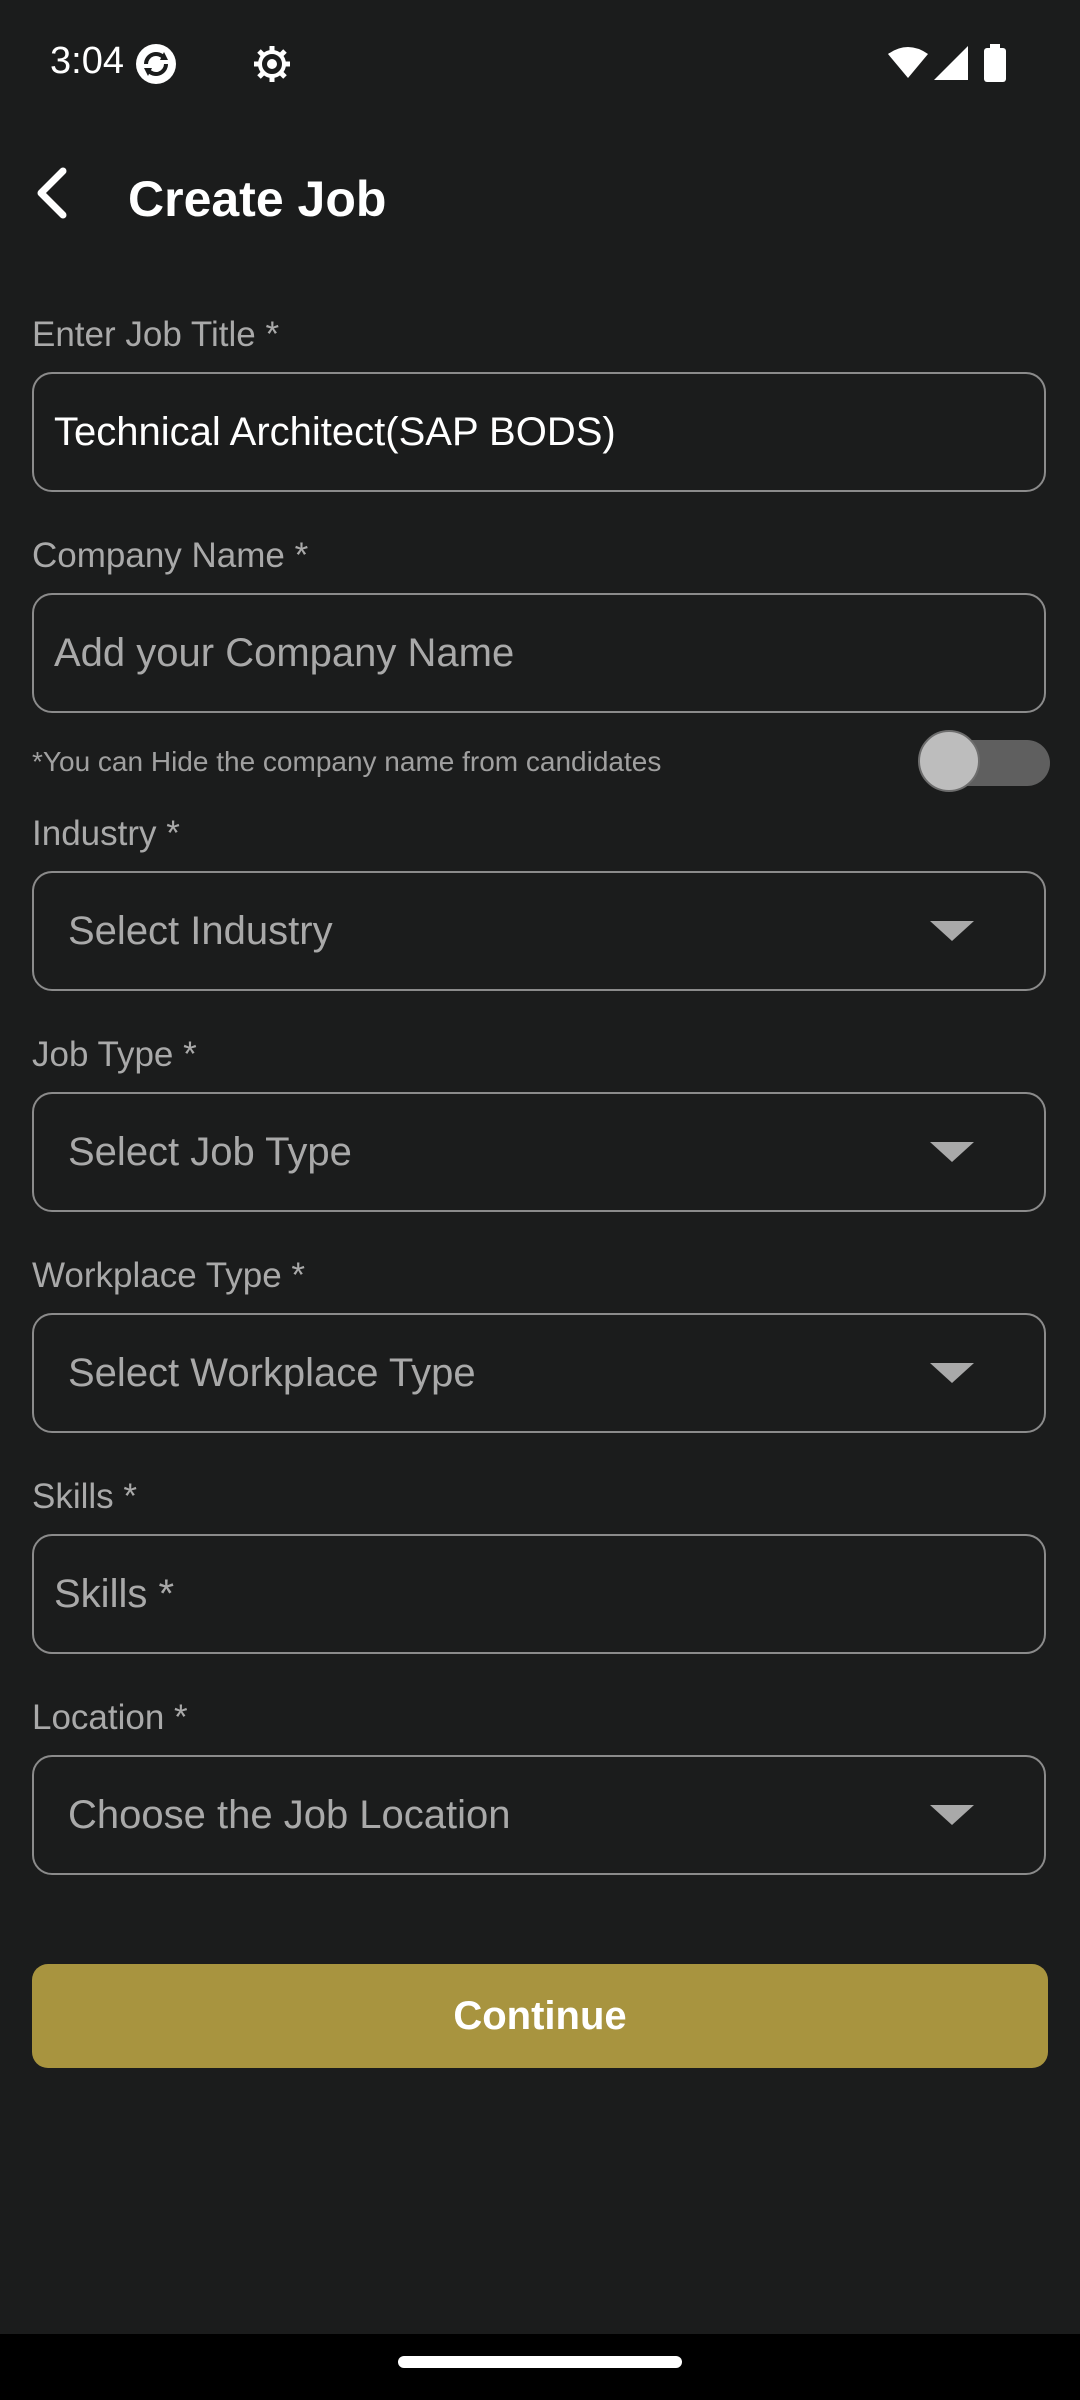  What do you see at coordinates (156, 334) in the screenshot?
I see `job-title-label: Enter Job Title *` at bounding box center [156, 334].